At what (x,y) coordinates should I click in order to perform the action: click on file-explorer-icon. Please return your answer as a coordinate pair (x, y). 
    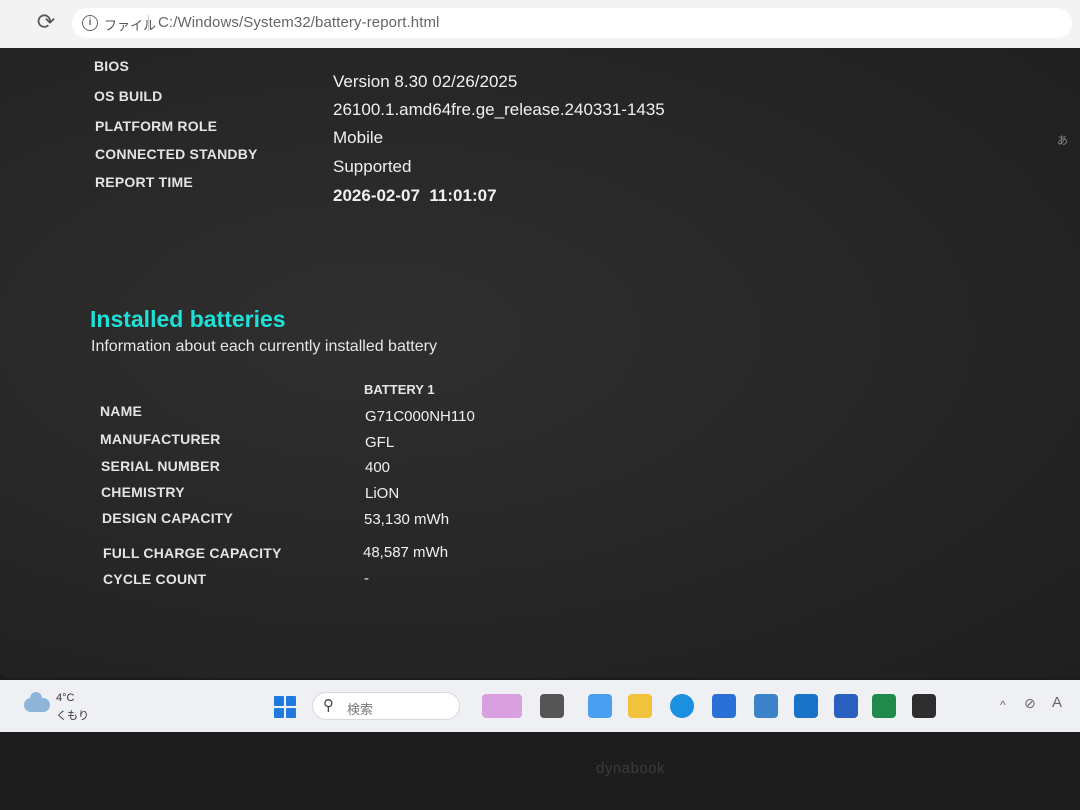
    Looking at the image, I should click on (552, 706).